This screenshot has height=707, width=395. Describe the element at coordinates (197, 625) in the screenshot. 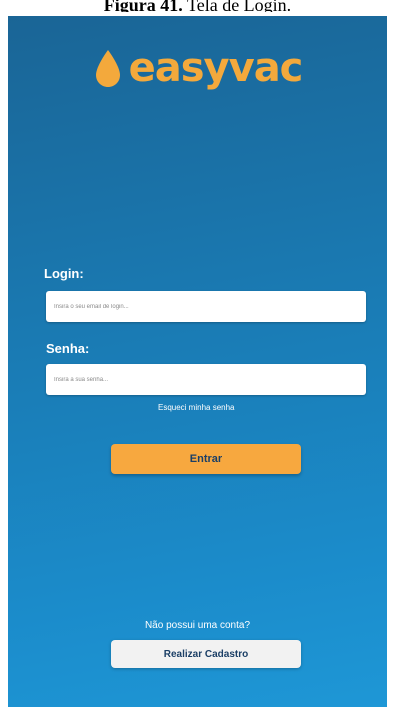

I see `no-account-prompt: Não possui uma conta?` at that location.